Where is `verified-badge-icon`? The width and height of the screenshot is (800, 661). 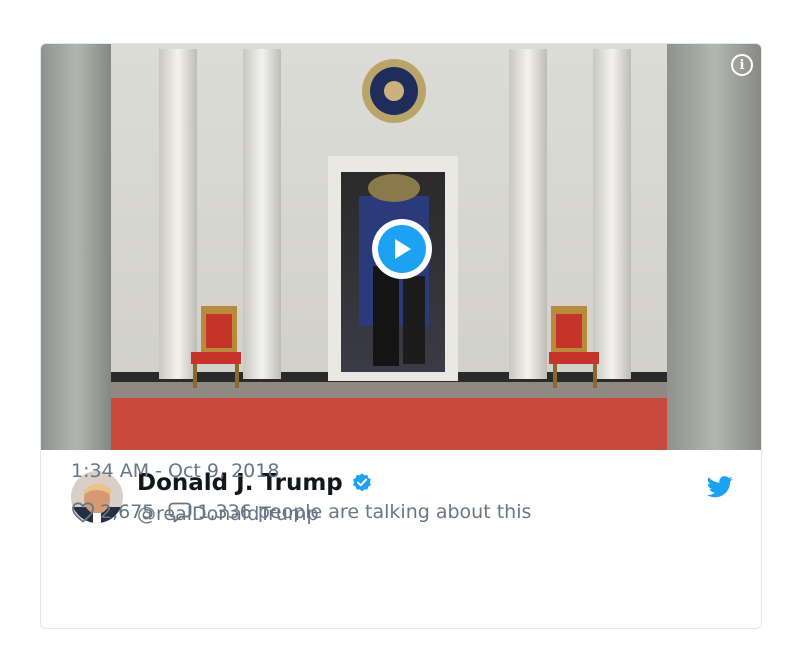 verified-badge-icon is located at coordinates (362, 483).